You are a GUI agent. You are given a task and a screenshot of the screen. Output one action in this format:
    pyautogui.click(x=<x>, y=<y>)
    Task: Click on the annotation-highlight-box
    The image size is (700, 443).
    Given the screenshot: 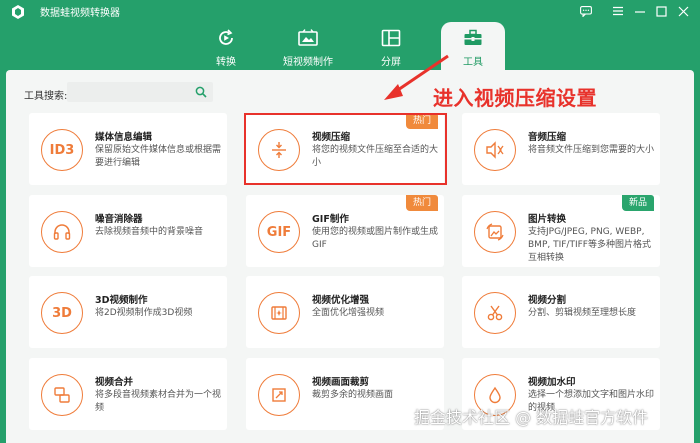 What is the action you would take?
    pyautogui.click(x=345, y=149)
    